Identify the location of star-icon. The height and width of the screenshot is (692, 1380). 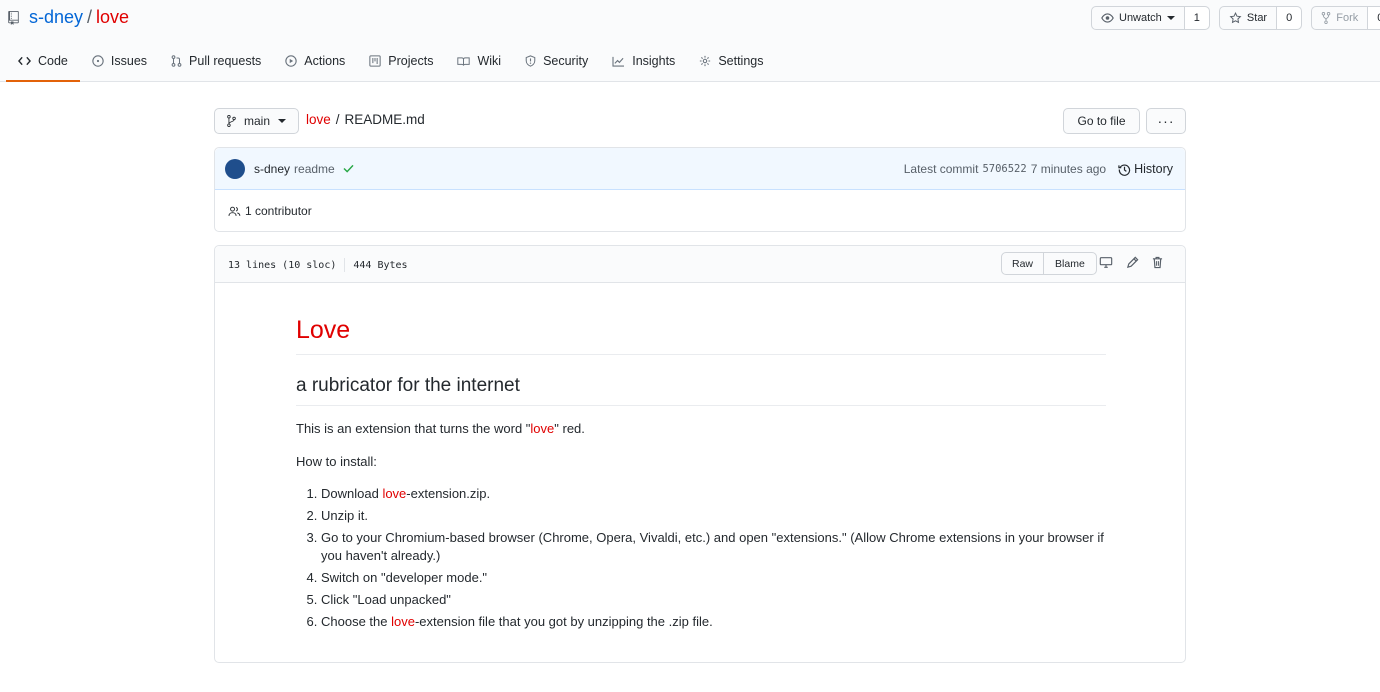
(1235, 18).